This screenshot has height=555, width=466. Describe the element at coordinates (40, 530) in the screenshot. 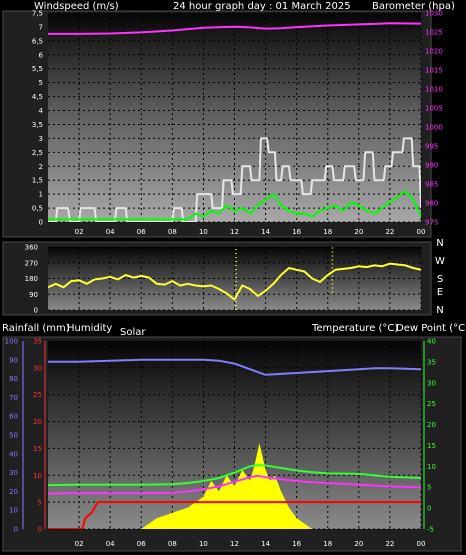

I see `rain-tick-label: 0` at that location.